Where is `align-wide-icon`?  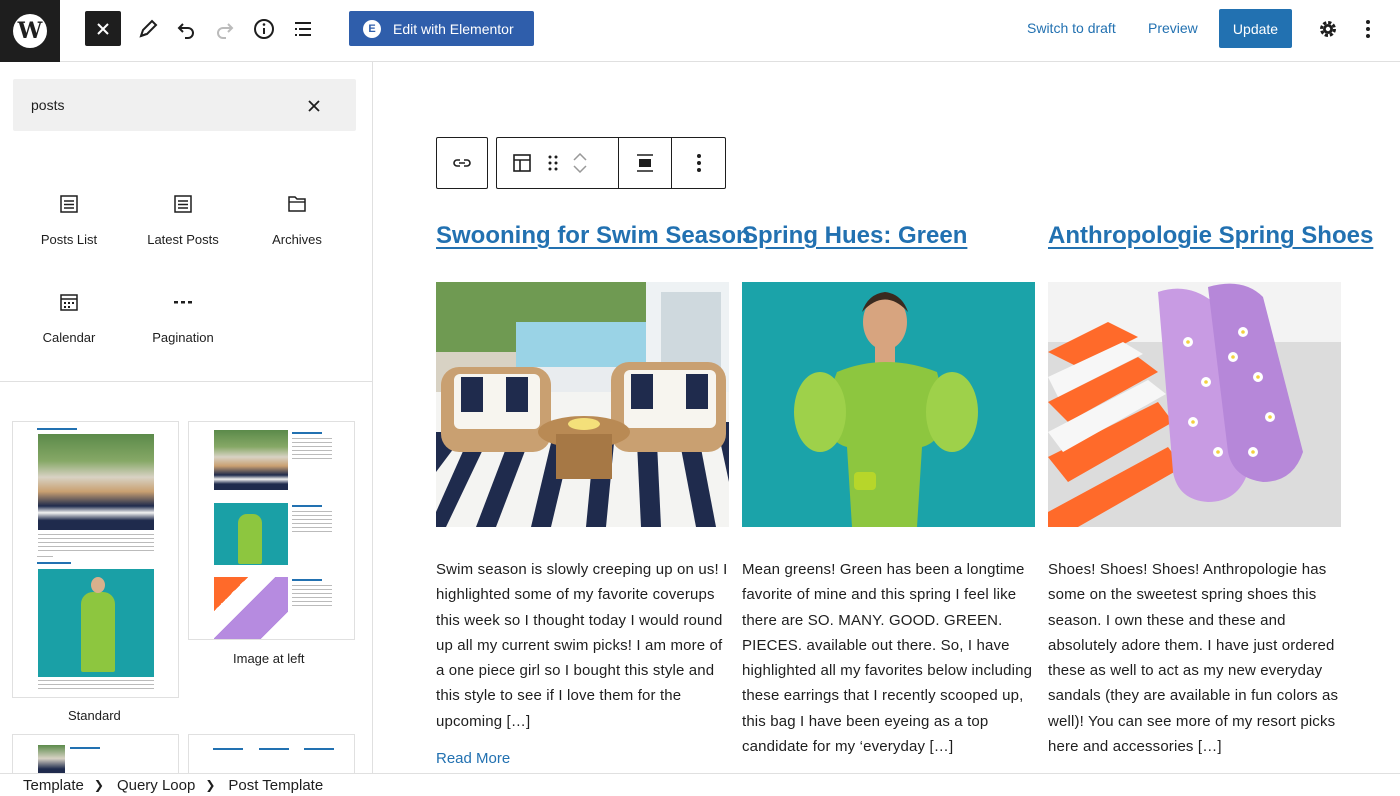 align-wide-icon is located at coordinates (645, 163).